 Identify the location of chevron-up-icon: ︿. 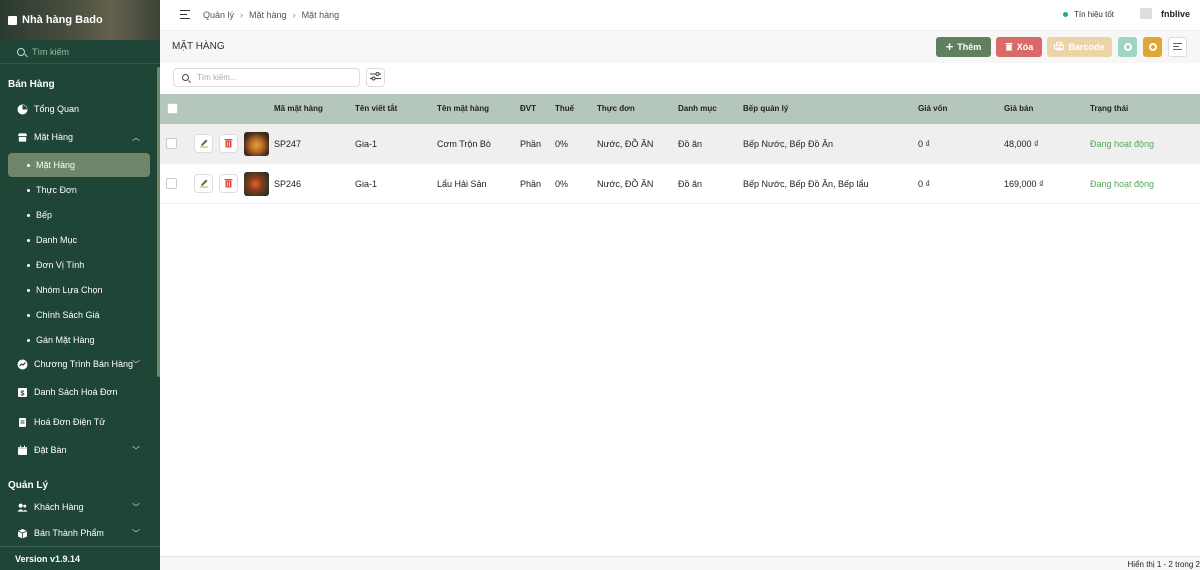
(136, 137).